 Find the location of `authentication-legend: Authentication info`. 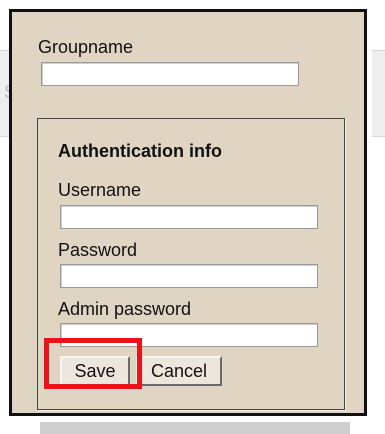

authentication-legend: Authentication info is located at coordinates (140, 151).